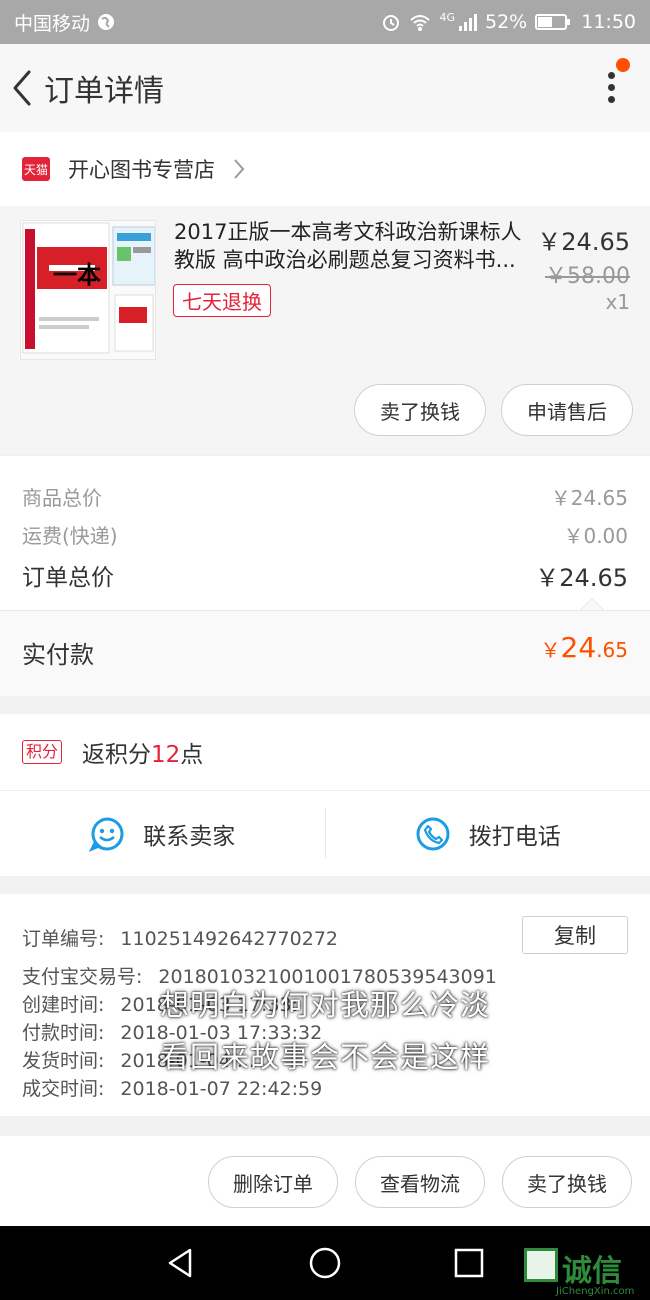  Describe the element at coordinates (221, 1089) in the screenshot. I see `done-time-value: 2018-01-07 22:42:59` at that location.